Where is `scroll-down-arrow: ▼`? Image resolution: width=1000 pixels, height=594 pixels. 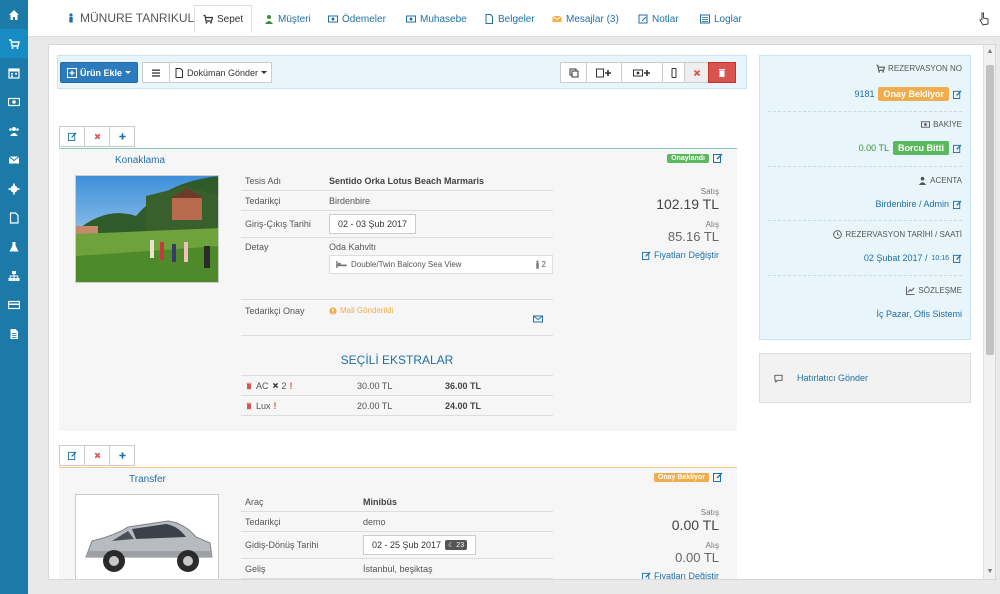
scroll-down-arrow: ▼ is located at coordinates (990, 572).